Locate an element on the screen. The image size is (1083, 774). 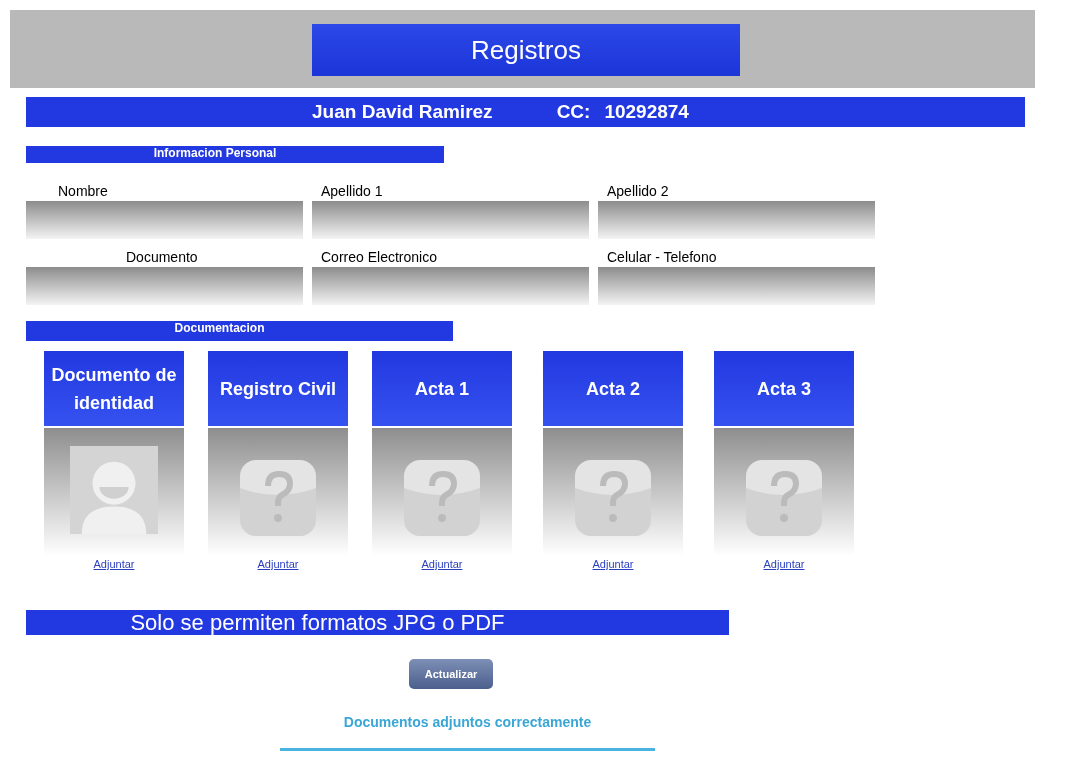
id-number: 10292874 is located at coordinates (646, 112).